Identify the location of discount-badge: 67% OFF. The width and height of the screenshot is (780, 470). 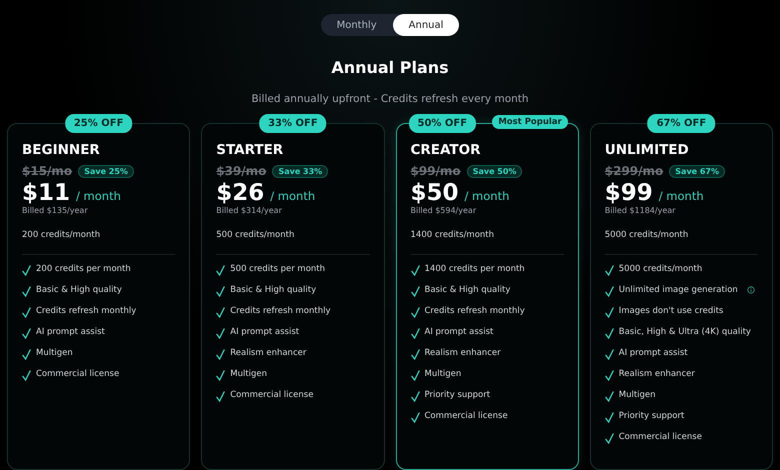
(682, 123).